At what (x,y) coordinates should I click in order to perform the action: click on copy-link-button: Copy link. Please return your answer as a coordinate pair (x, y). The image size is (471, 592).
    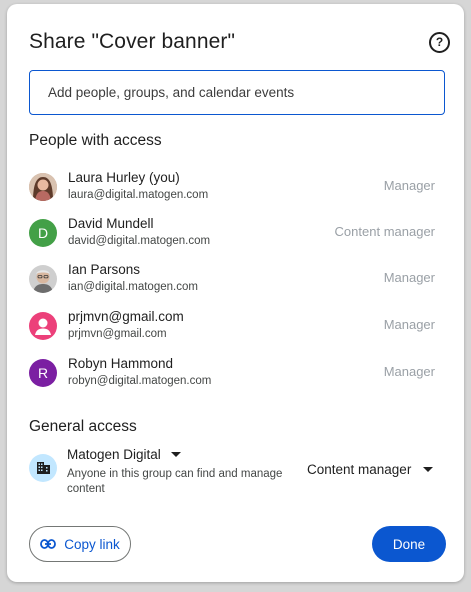
    Looking at the image, I should click on (80, 544).